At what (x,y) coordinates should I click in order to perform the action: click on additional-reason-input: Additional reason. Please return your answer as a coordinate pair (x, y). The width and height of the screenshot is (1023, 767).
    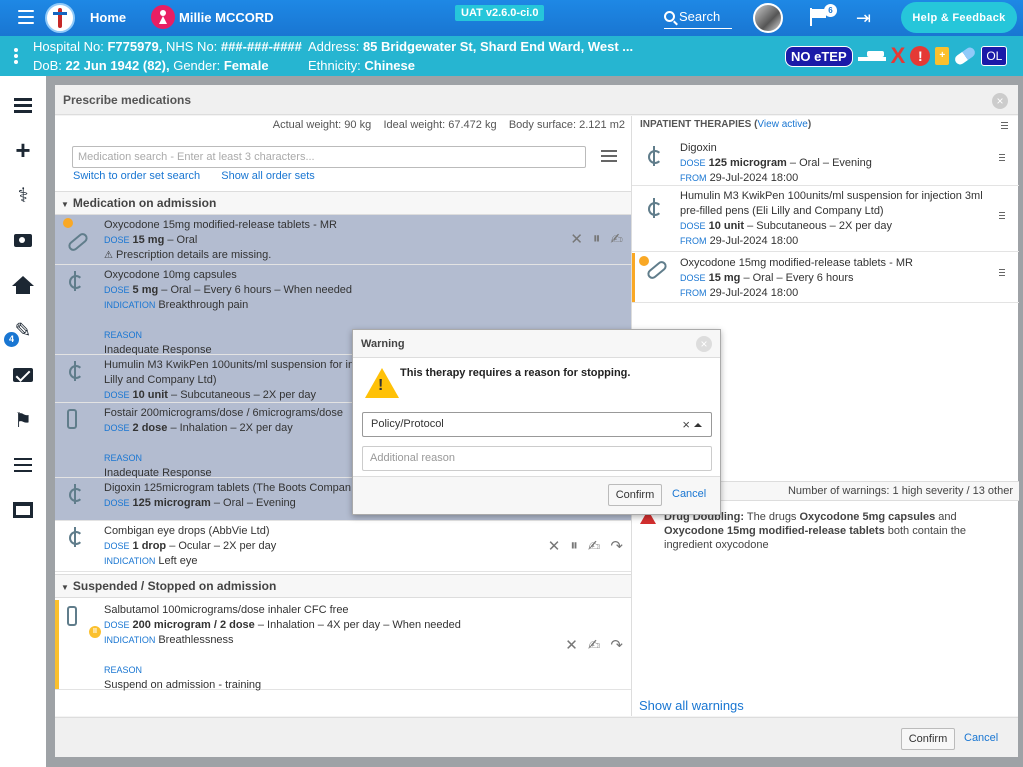
    Looking at the image, I should click on (537, 458).